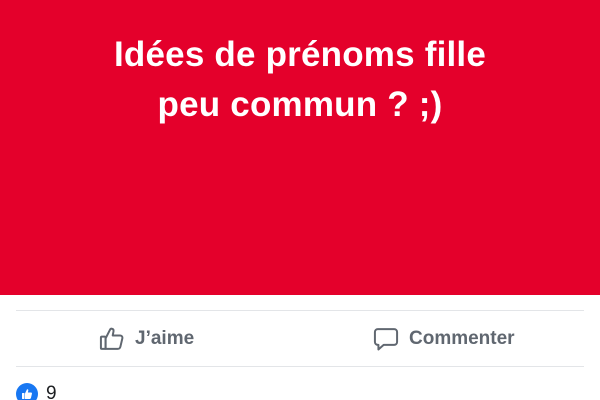  I want to click on divider-top, so click(300, 310).